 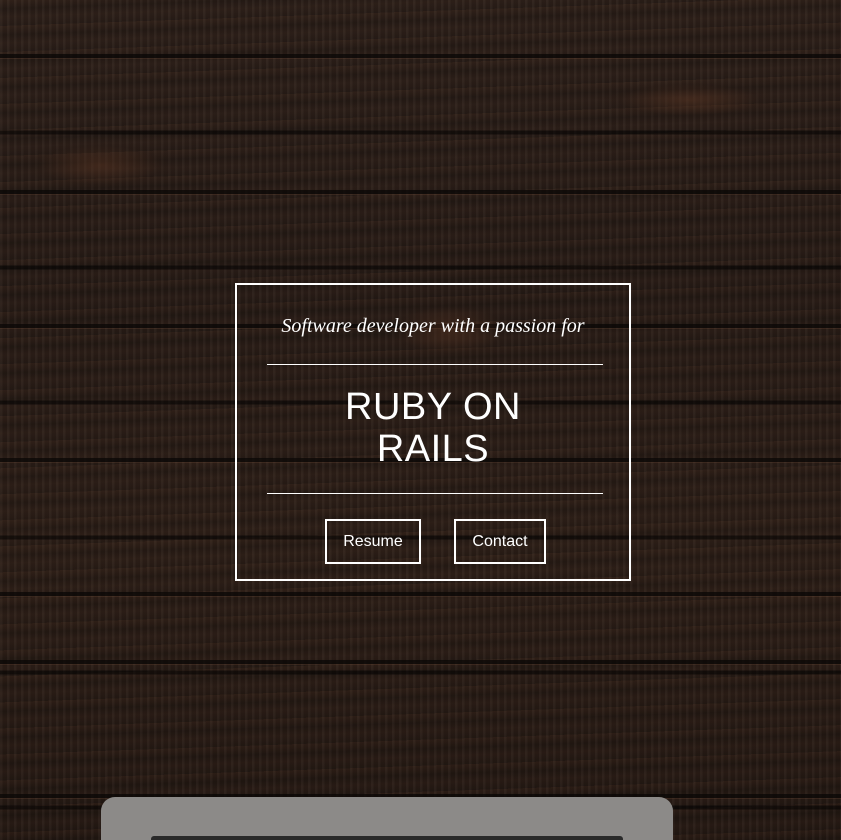 I want to click on hero-divider-top, so click(x=435, y=364).